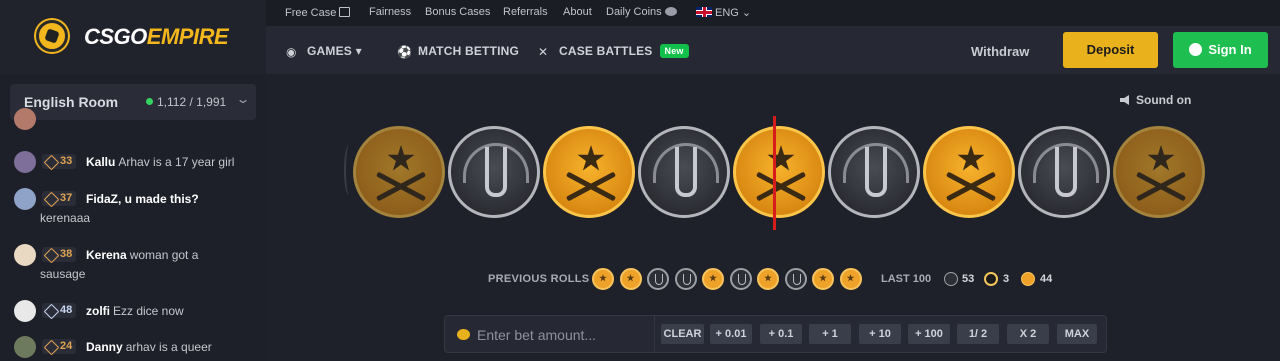  Describe the element at coordinates (311, 13) in the screenshot. I see `nav-free-case-label: Free Case` at that location.